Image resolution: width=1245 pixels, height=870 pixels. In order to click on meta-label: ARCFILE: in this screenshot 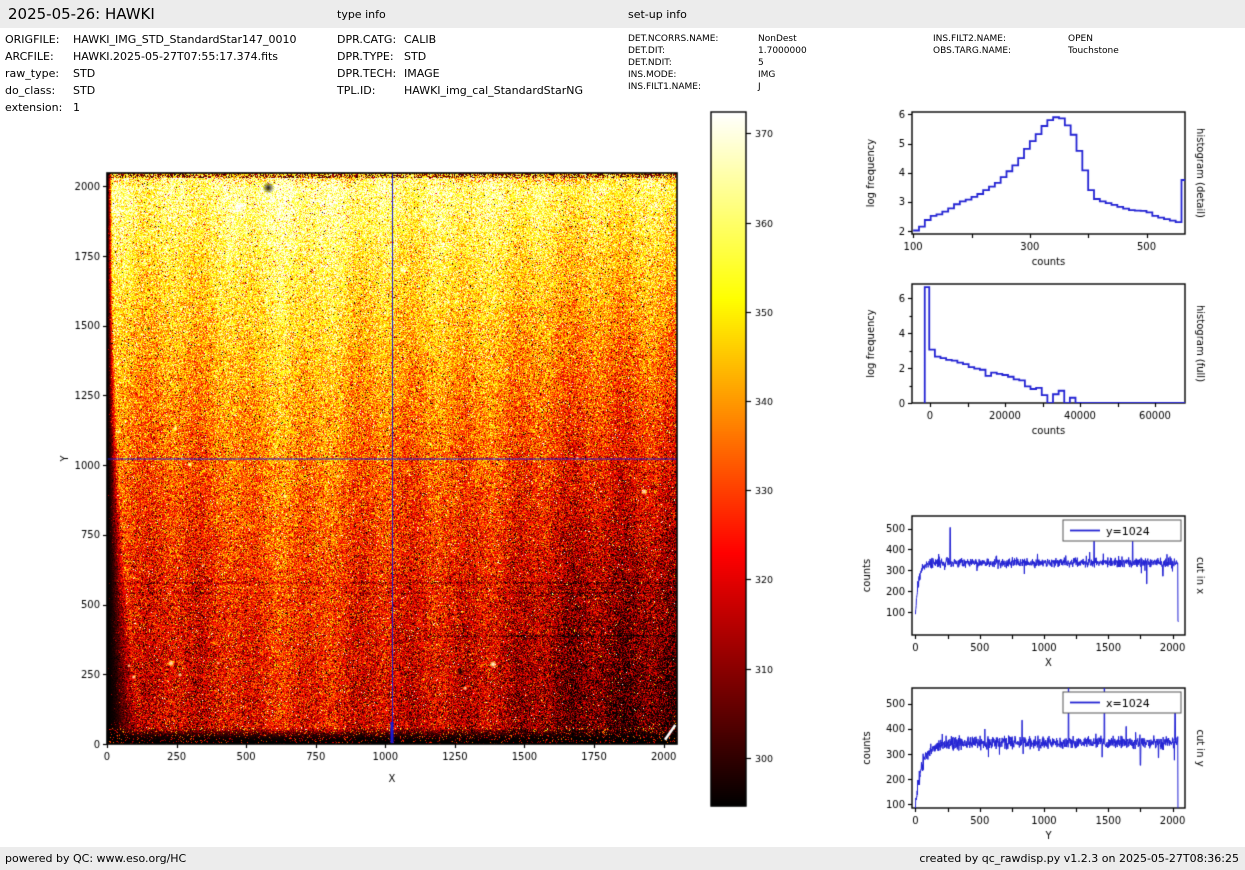, I will do `click(29, 56)`.